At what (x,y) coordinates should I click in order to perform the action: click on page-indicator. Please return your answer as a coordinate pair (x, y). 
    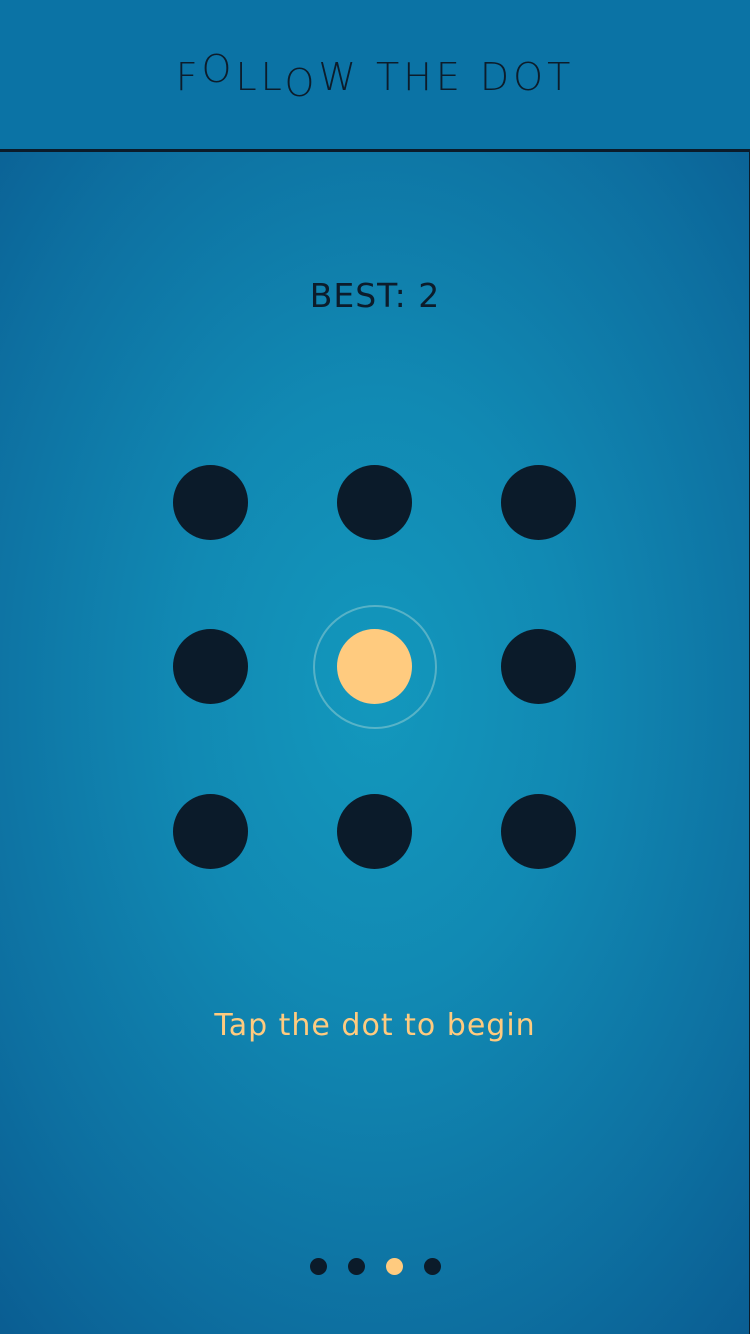
    Looking at the image, I should click on (375, 1267).